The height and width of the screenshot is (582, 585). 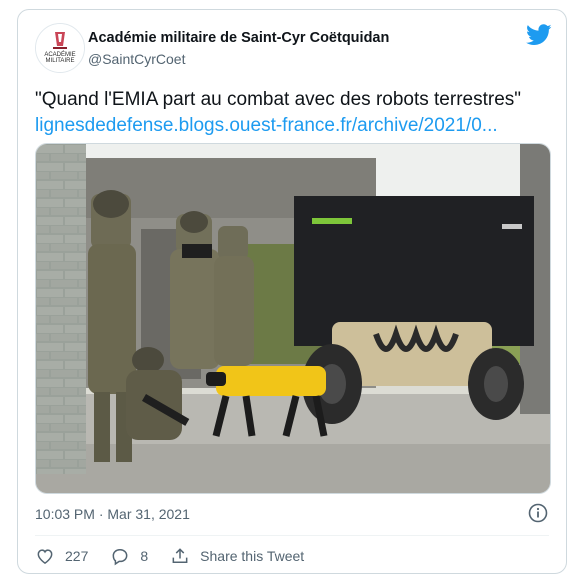 I want to click on reply-count: 8, so click(x=144, y=556).